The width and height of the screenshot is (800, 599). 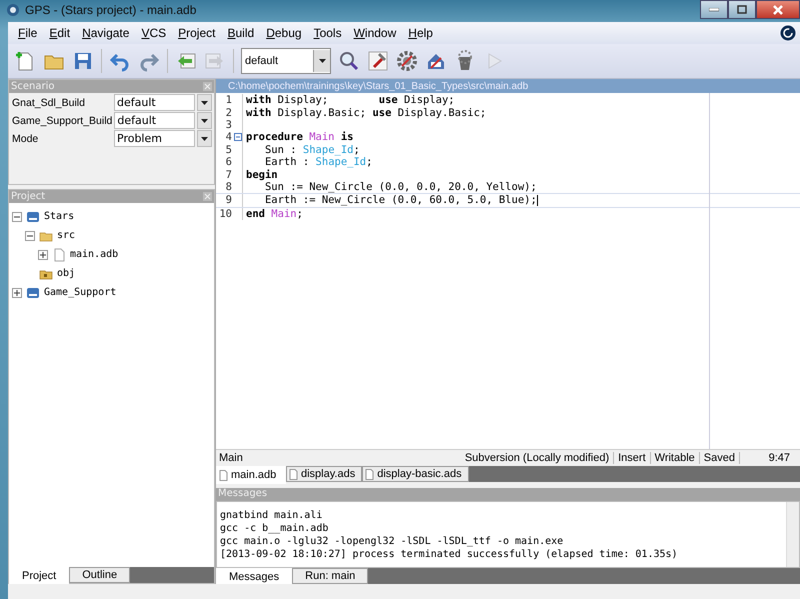 I want to click on message-line: gcc -c b__main.adb, so click(x=275, y=529).